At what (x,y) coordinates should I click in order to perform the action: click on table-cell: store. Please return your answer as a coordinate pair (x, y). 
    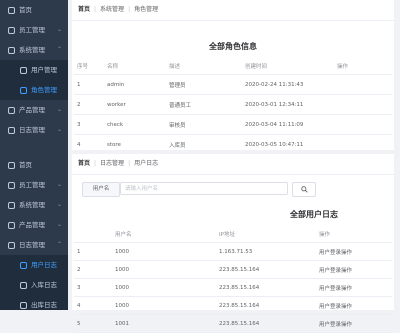
    Looking at the image, I should click on (135, 144).